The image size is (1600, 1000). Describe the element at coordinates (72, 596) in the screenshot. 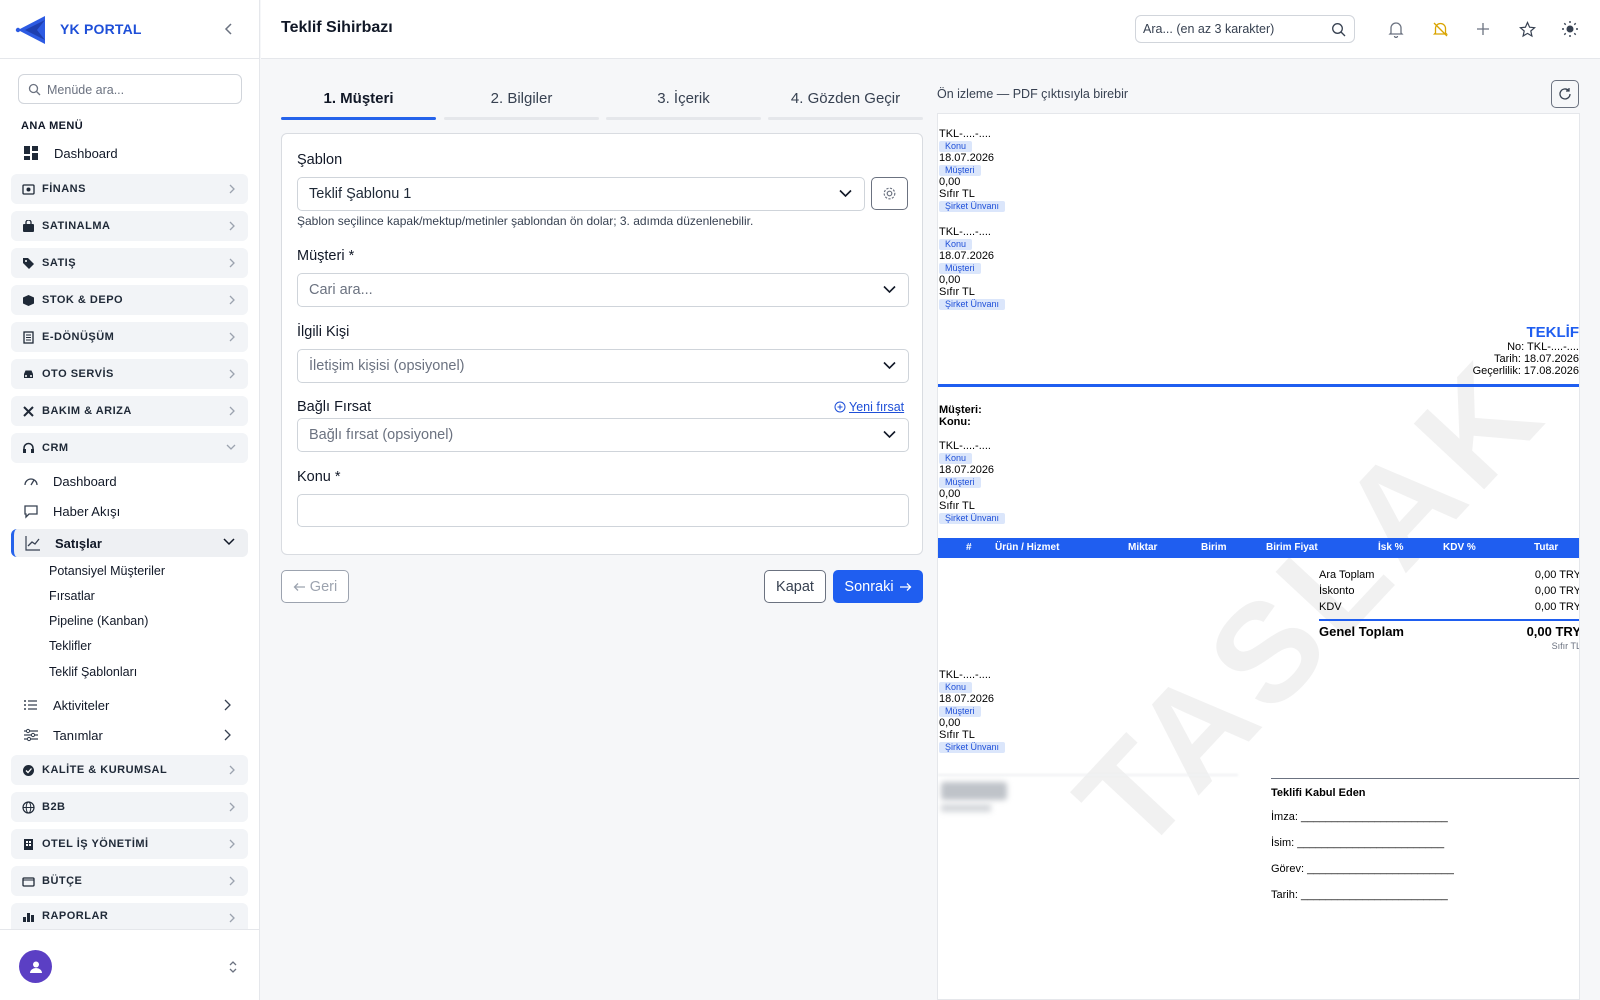

I see `sidebar-leaf-opportunities: Fırsatlar` at that location.